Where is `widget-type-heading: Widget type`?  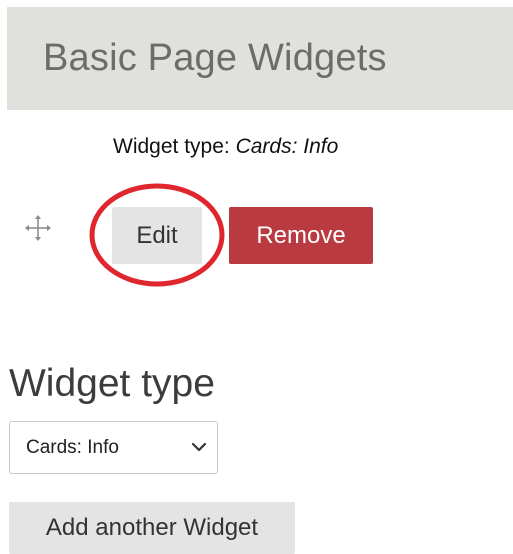
widget-type-heading: Widget type is located at coordinates (112, 383).